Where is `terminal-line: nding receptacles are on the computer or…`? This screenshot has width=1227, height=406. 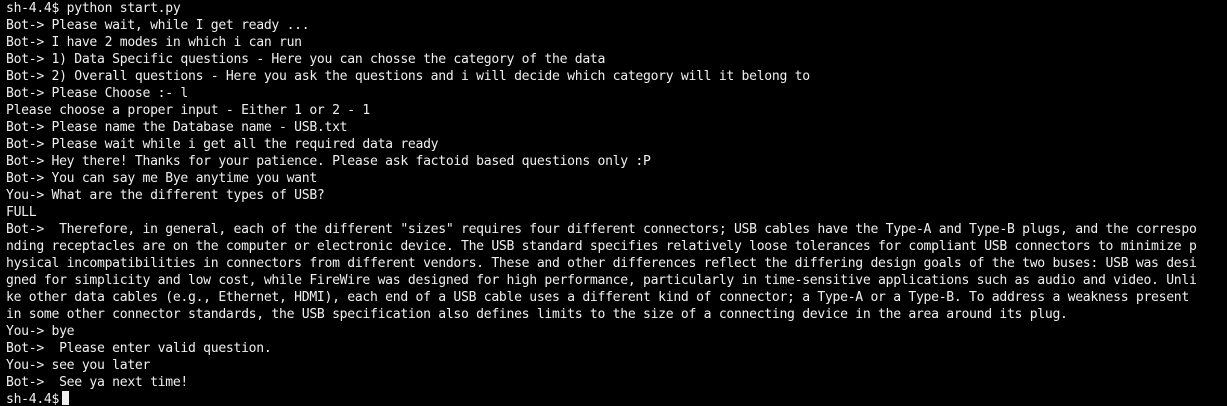 terminal-line: nding receptacles are on the computer or… is located at coordinates (601, 246).